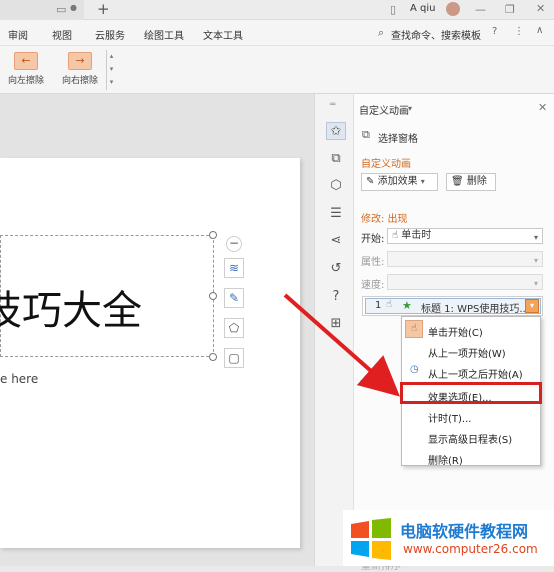  Describe the element at coordinates (445, 459) in the screenshot. I see `menu-item-remove: 删除(R)` at that location.